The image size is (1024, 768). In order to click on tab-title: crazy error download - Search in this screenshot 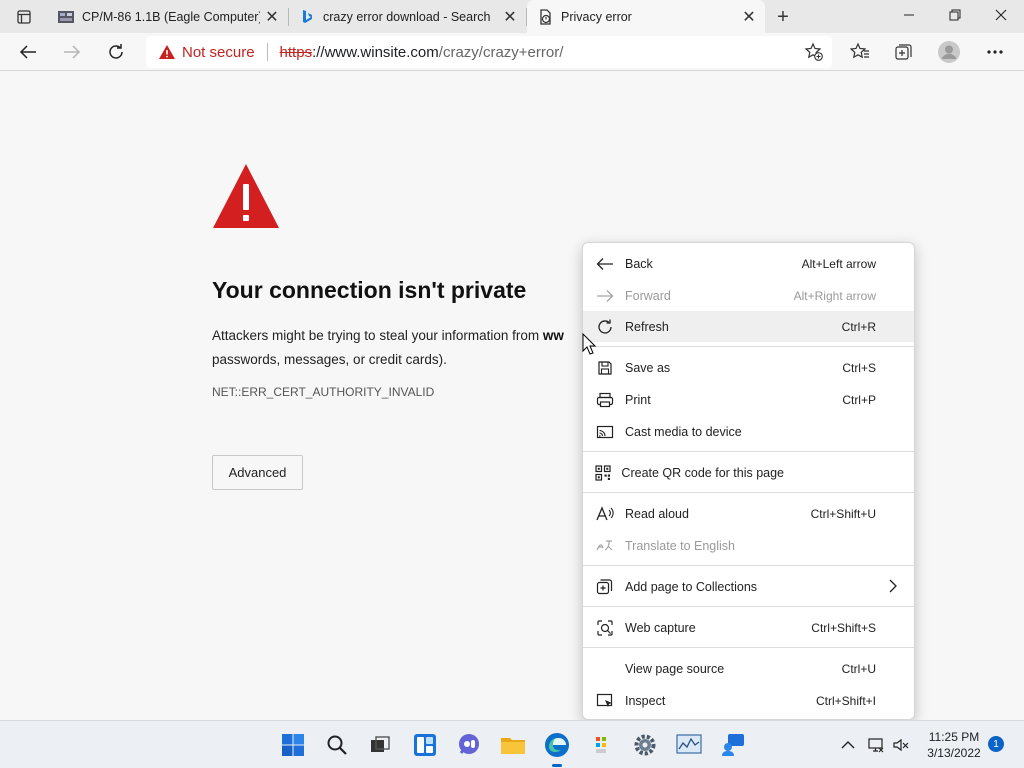, I will do `click(407, 16)`.